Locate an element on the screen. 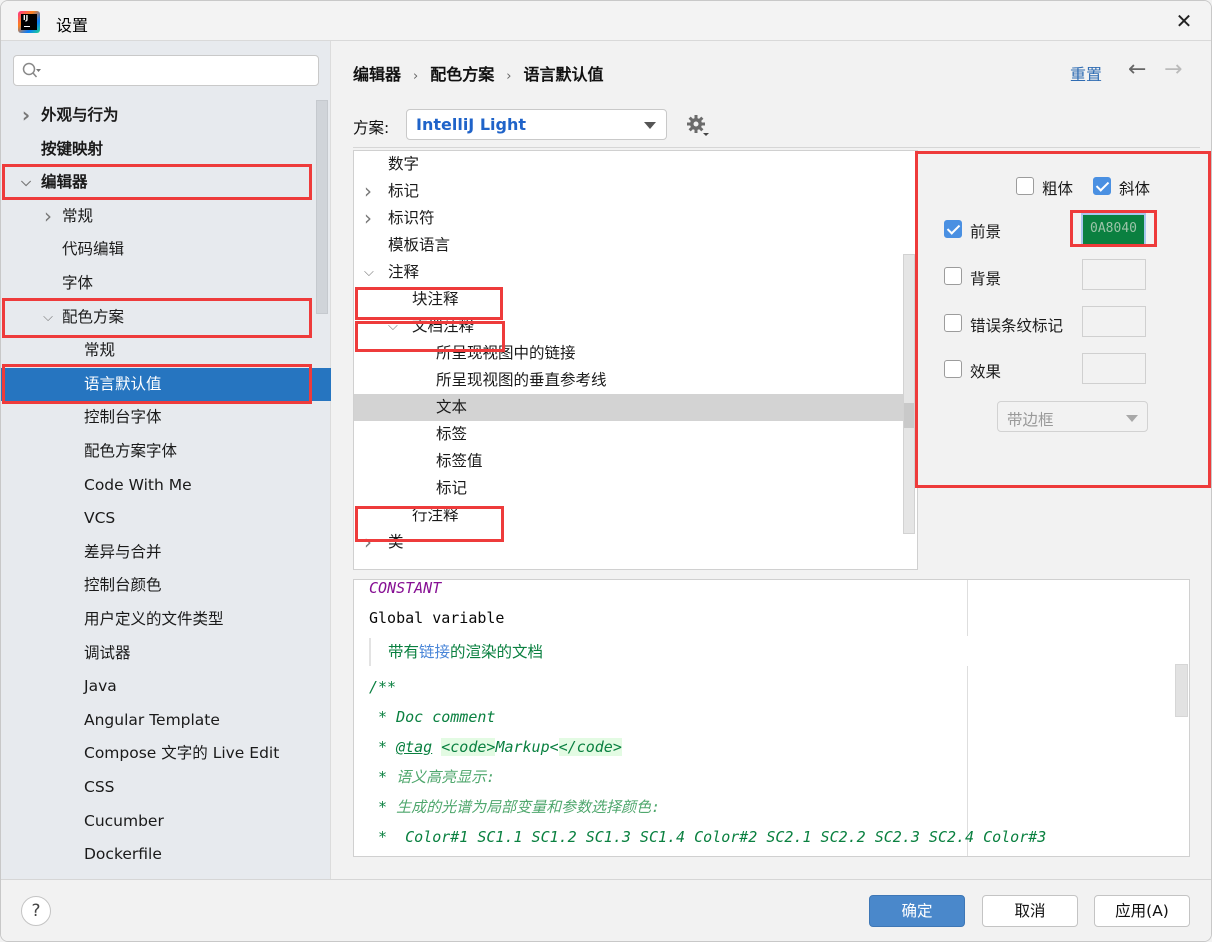 The width and height of the screenshot is (1212, 942). error-stripe-checkbox is located at coordinates (953, 323).